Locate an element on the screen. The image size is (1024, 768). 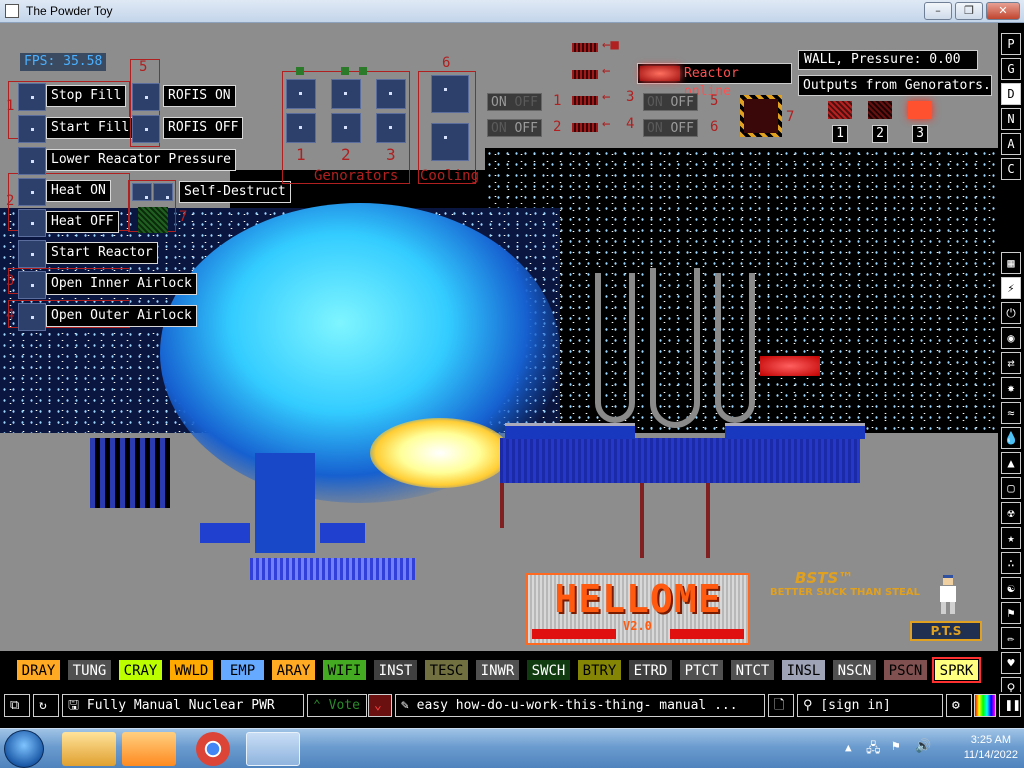
start-reactor-button: Start Reactor is located at coordinates (102, 253).